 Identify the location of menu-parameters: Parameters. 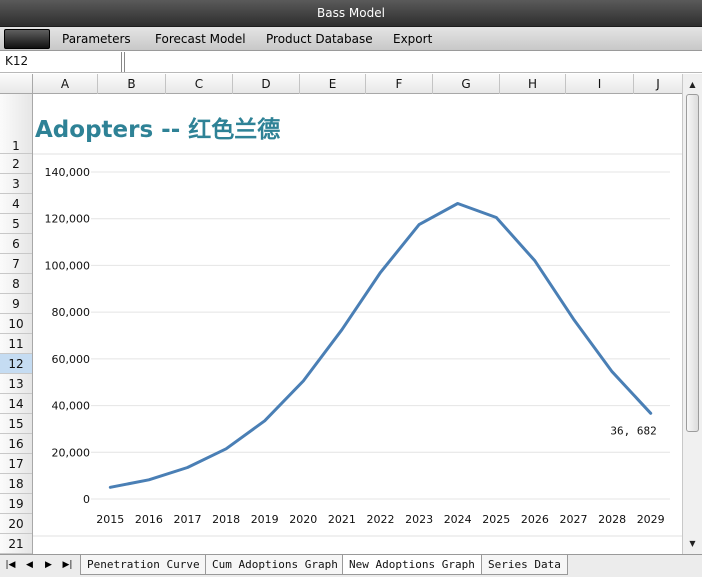
(96, 39).